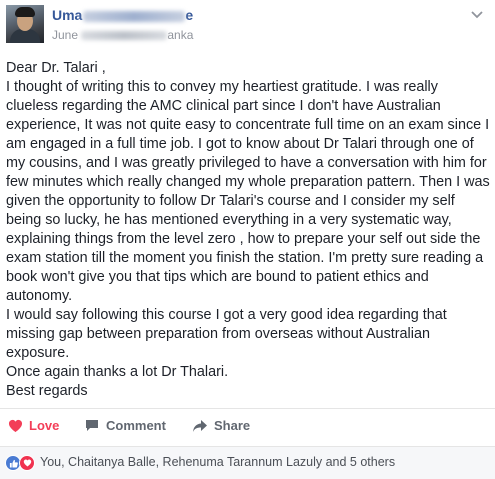 Image resolution: width=495 pixels, height=479 pixels. What do you see at coordinates (247, 25) in the screenshot?
I see `post-header: Uma e June anka` at bounding box center [247, 25].